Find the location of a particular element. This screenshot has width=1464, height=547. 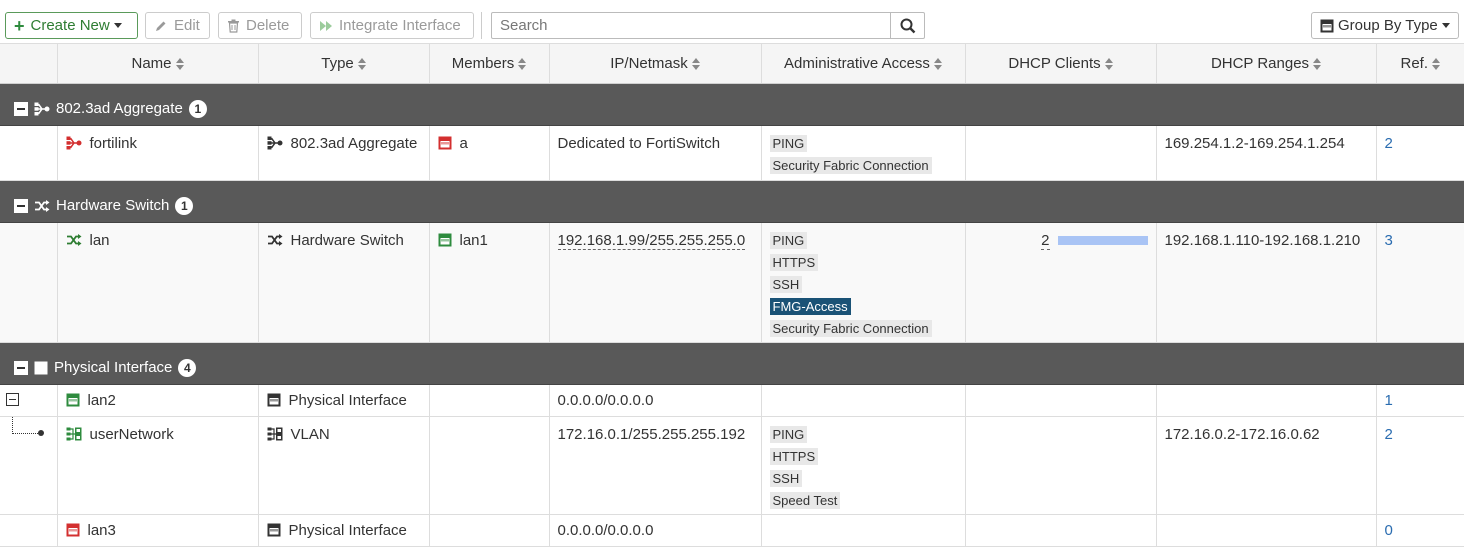

integrate-interface-button: Integrate Interface is located at coordinates (392, 25).